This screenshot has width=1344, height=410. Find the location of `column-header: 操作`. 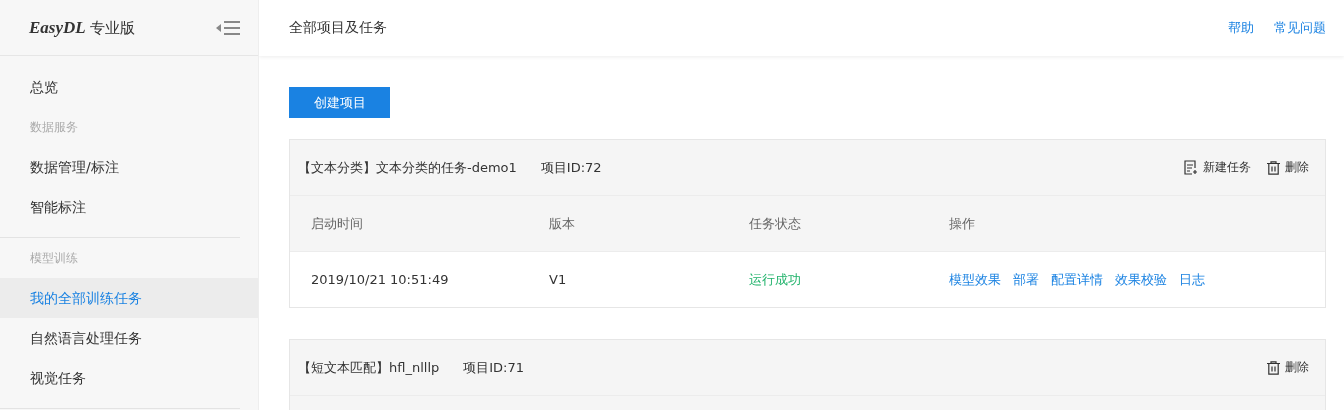

column-header: 操作 is located at coordinates (962, 223).